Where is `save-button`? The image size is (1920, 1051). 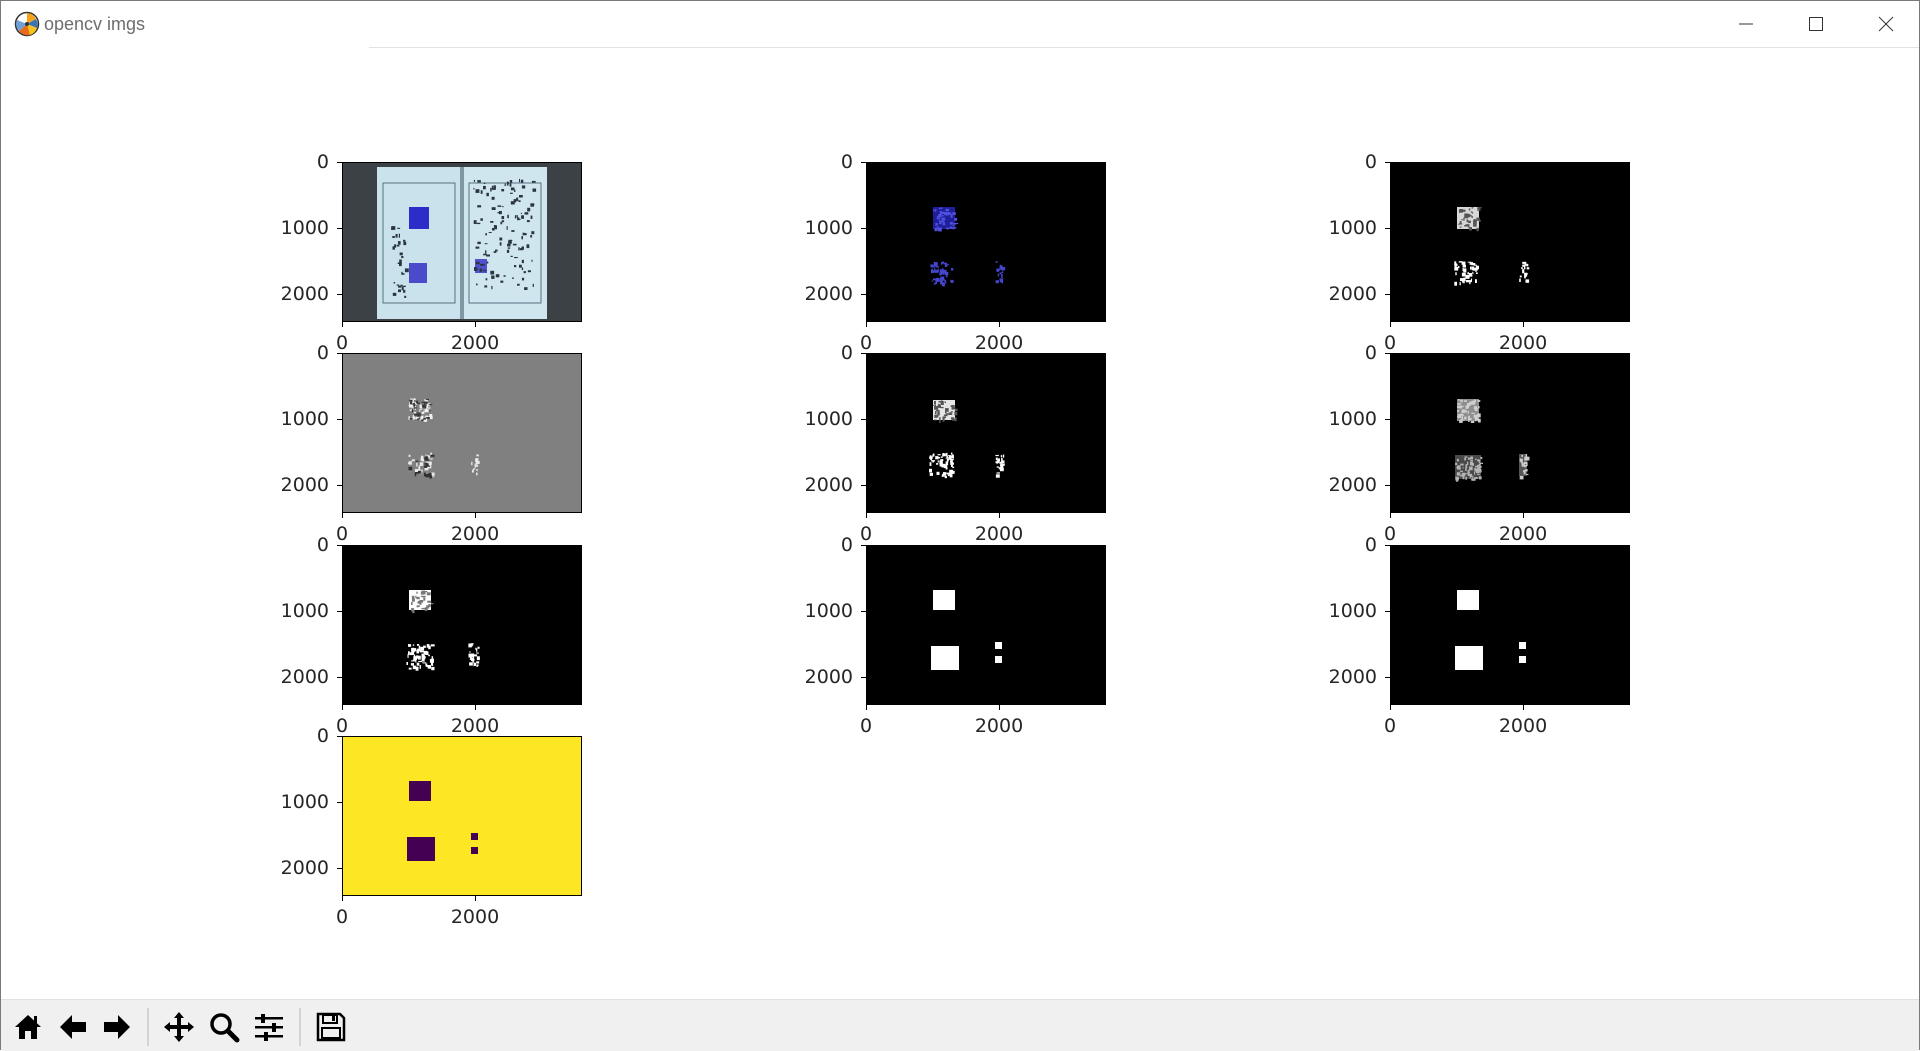
save-button is located at coordinates (331, 1027).